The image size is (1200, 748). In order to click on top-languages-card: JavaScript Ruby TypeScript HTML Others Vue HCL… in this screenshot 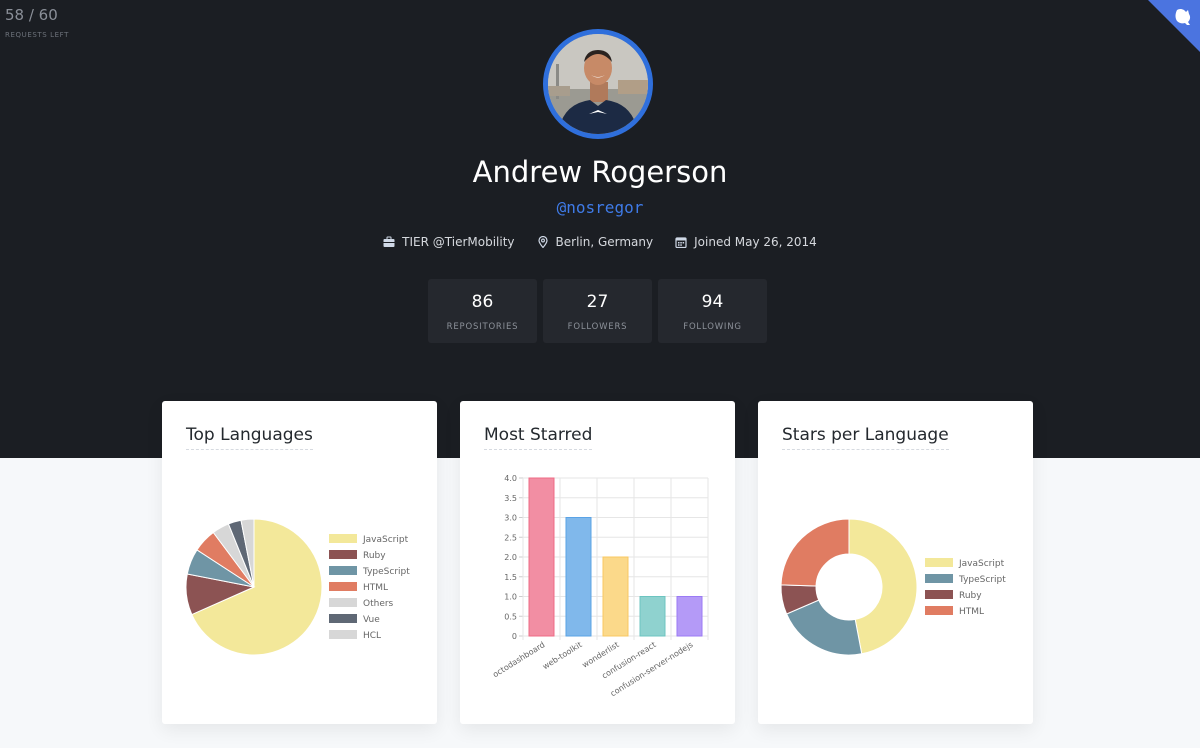, I will do `click(299, 562)`.